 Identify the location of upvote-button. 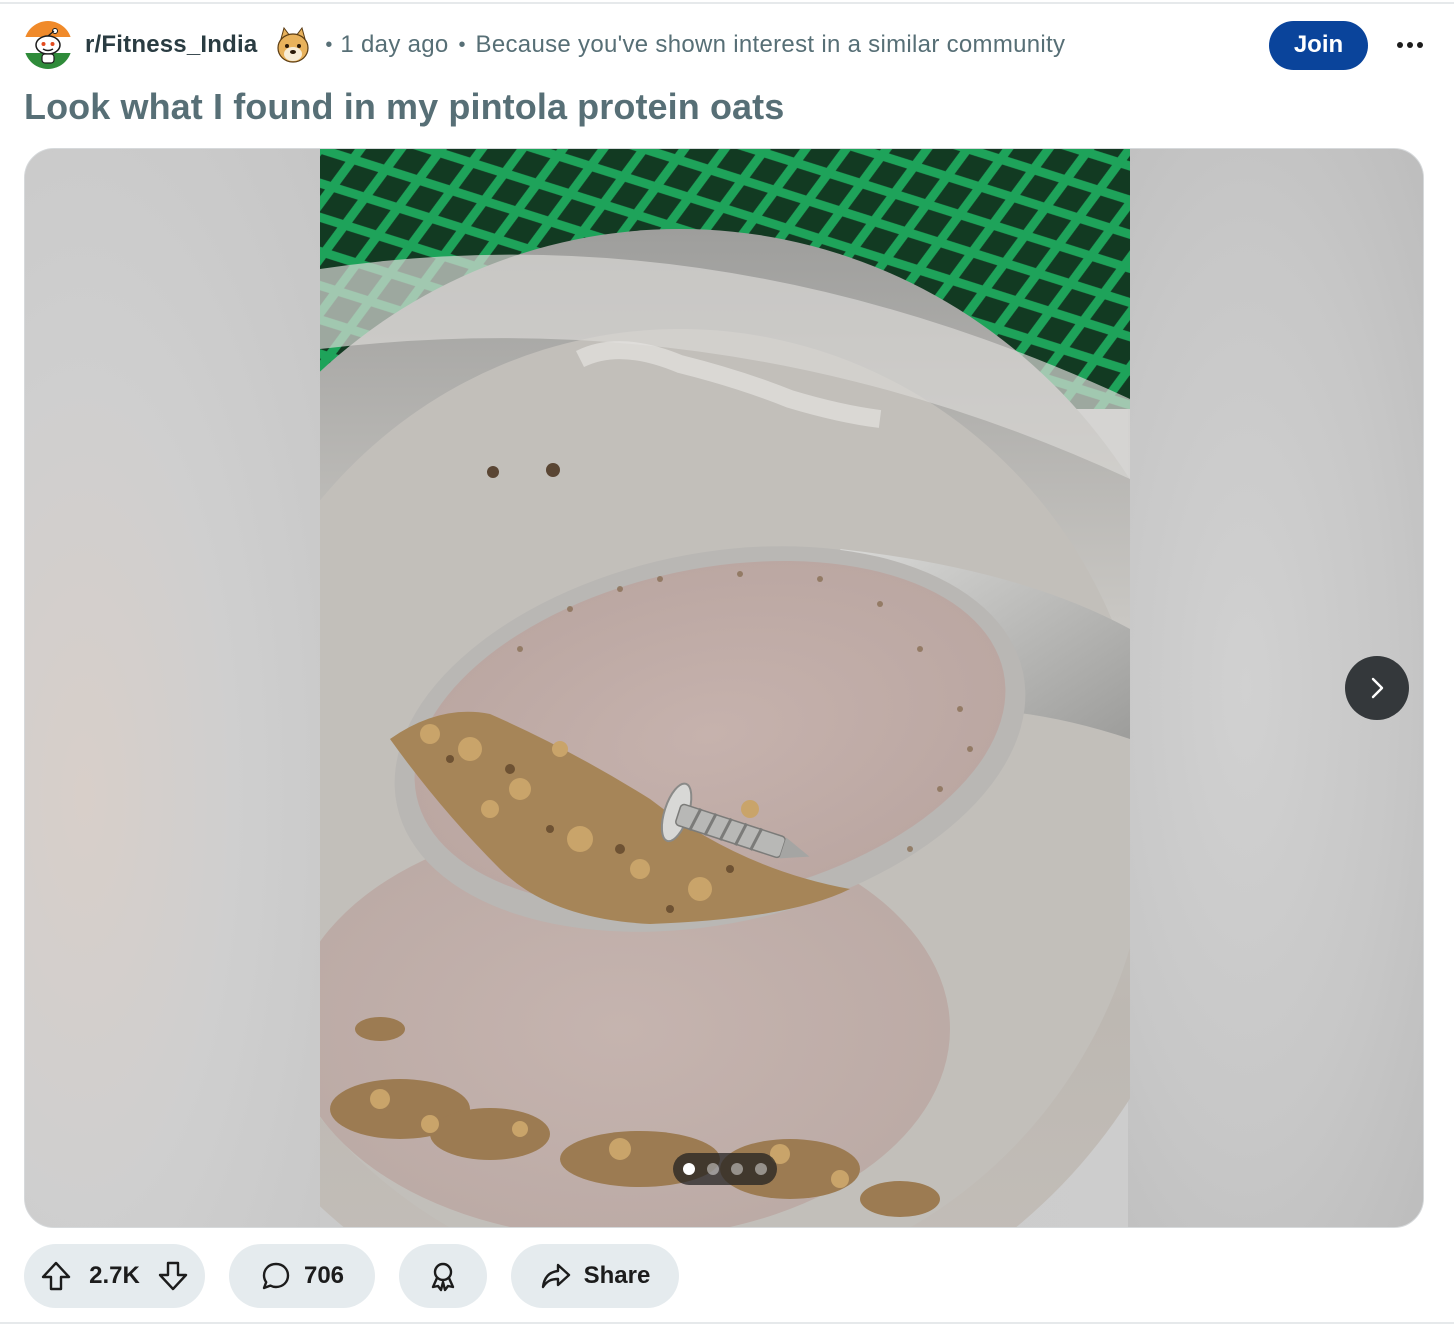
(56, 1276).